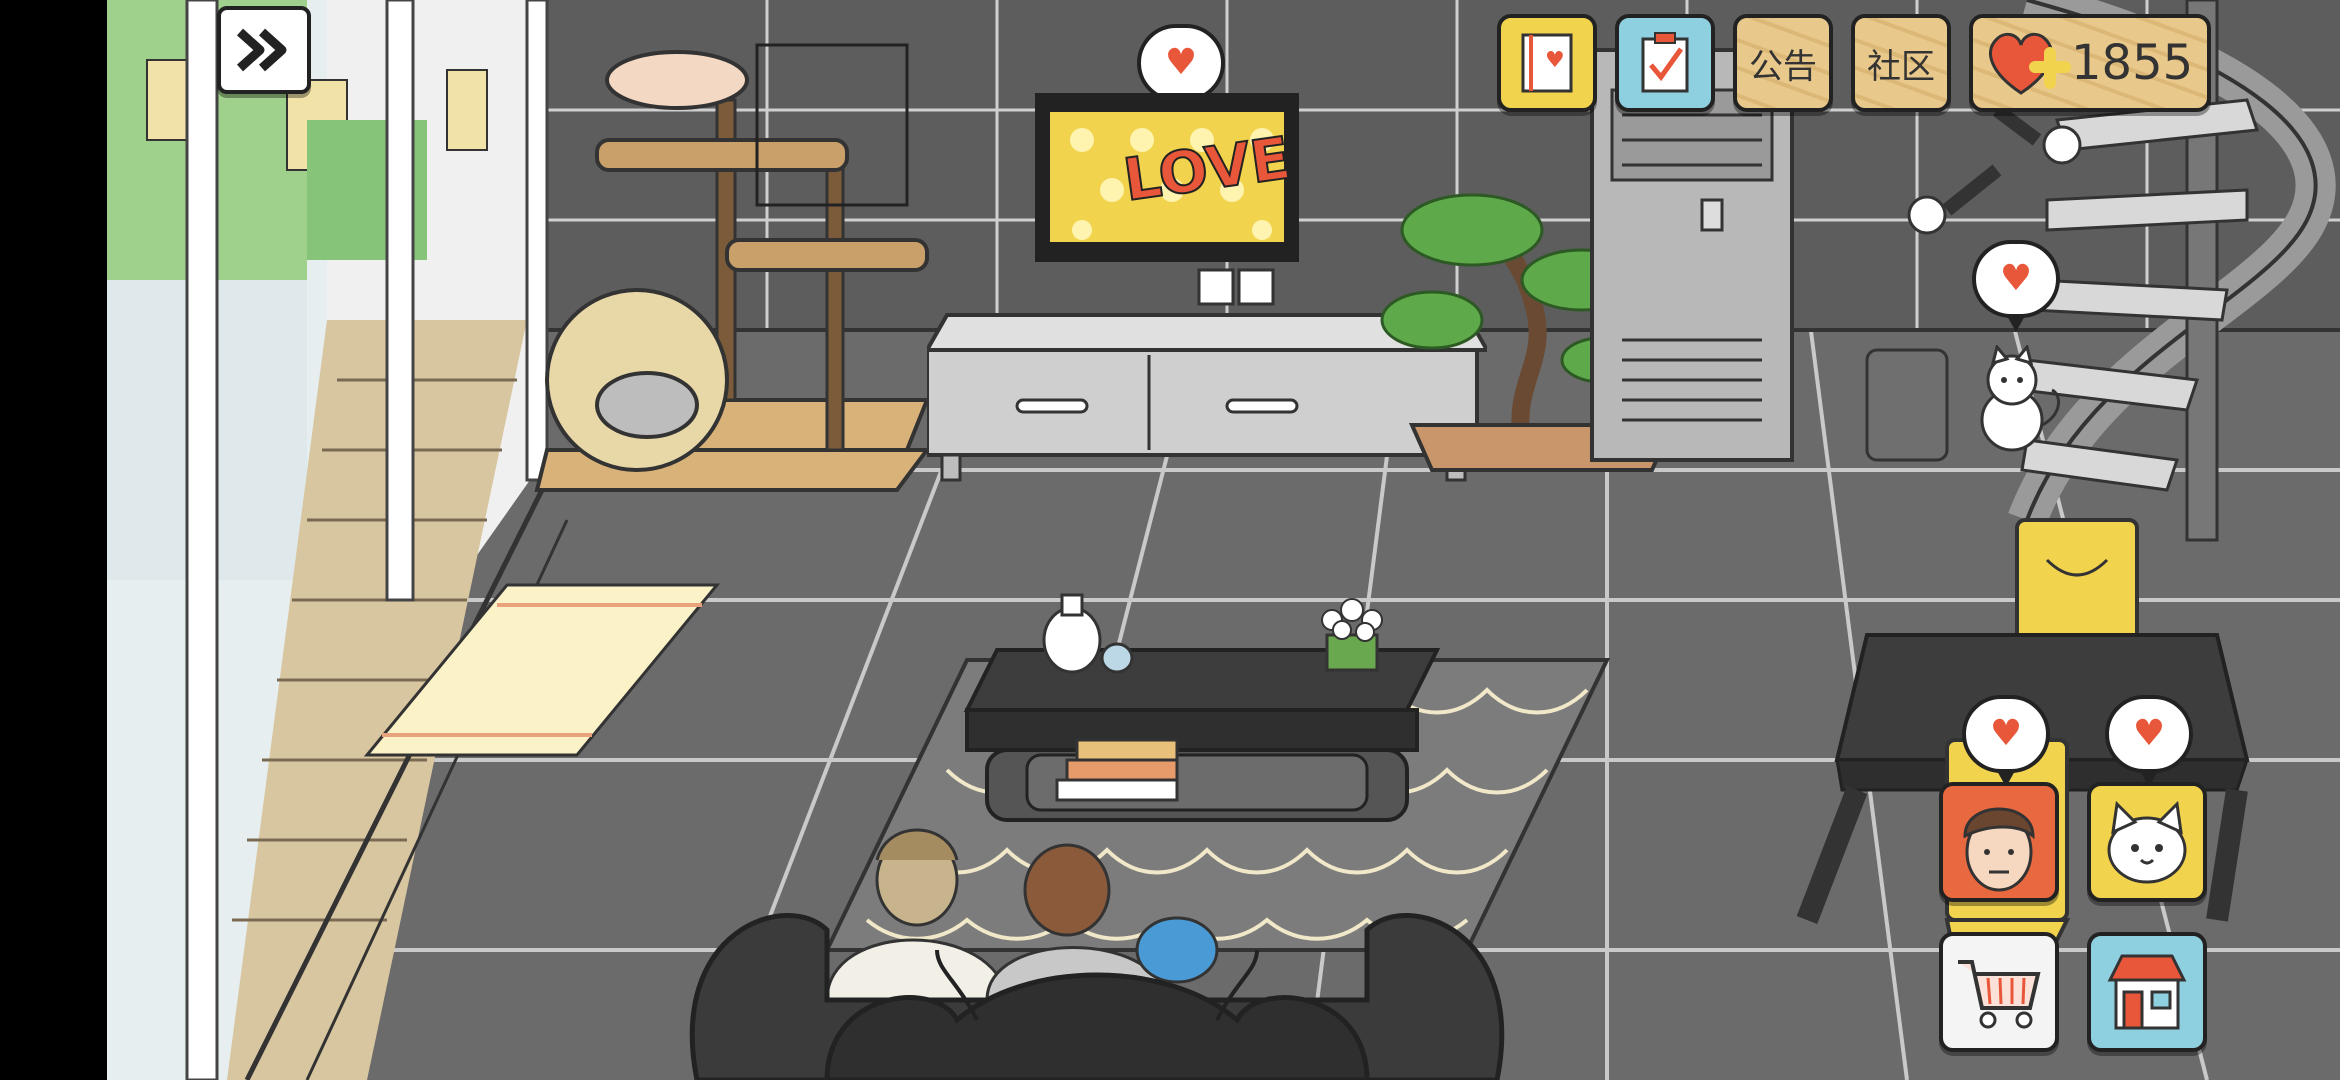 This screenshot has width=2340, height=1080. I want to click on cat-tree, so click(732, 267).